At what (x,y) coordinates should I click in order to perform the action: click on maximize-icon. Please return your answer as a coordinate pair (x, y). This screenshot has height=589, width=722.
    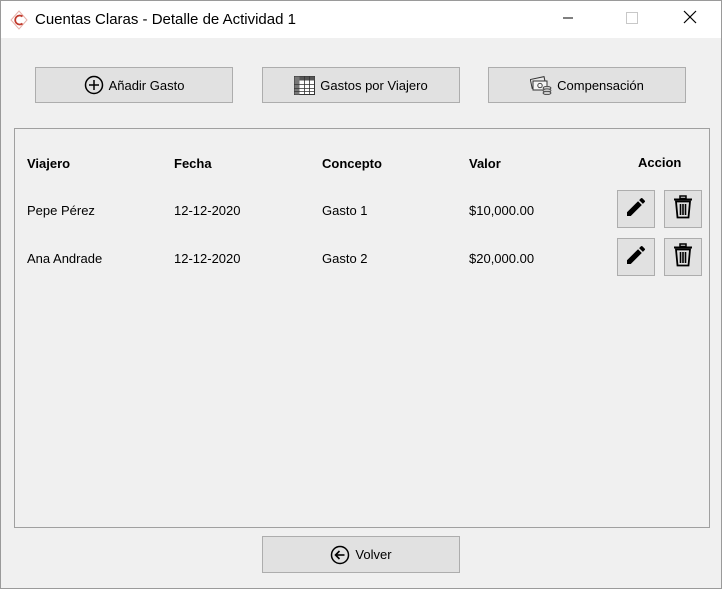
    Looking at the image, I should click on (632, 20).